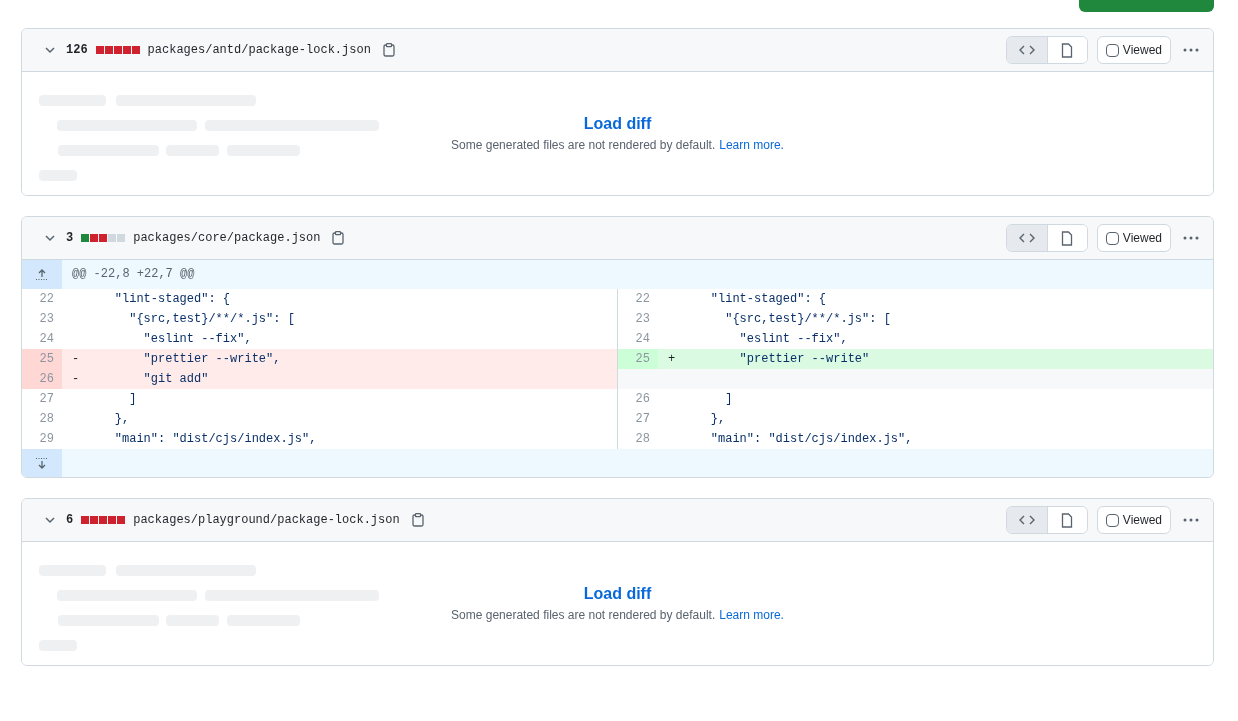 This screenshot has height=721, width=1238. I want to click on file-path: packages/core/package.json, so click(227, 238).